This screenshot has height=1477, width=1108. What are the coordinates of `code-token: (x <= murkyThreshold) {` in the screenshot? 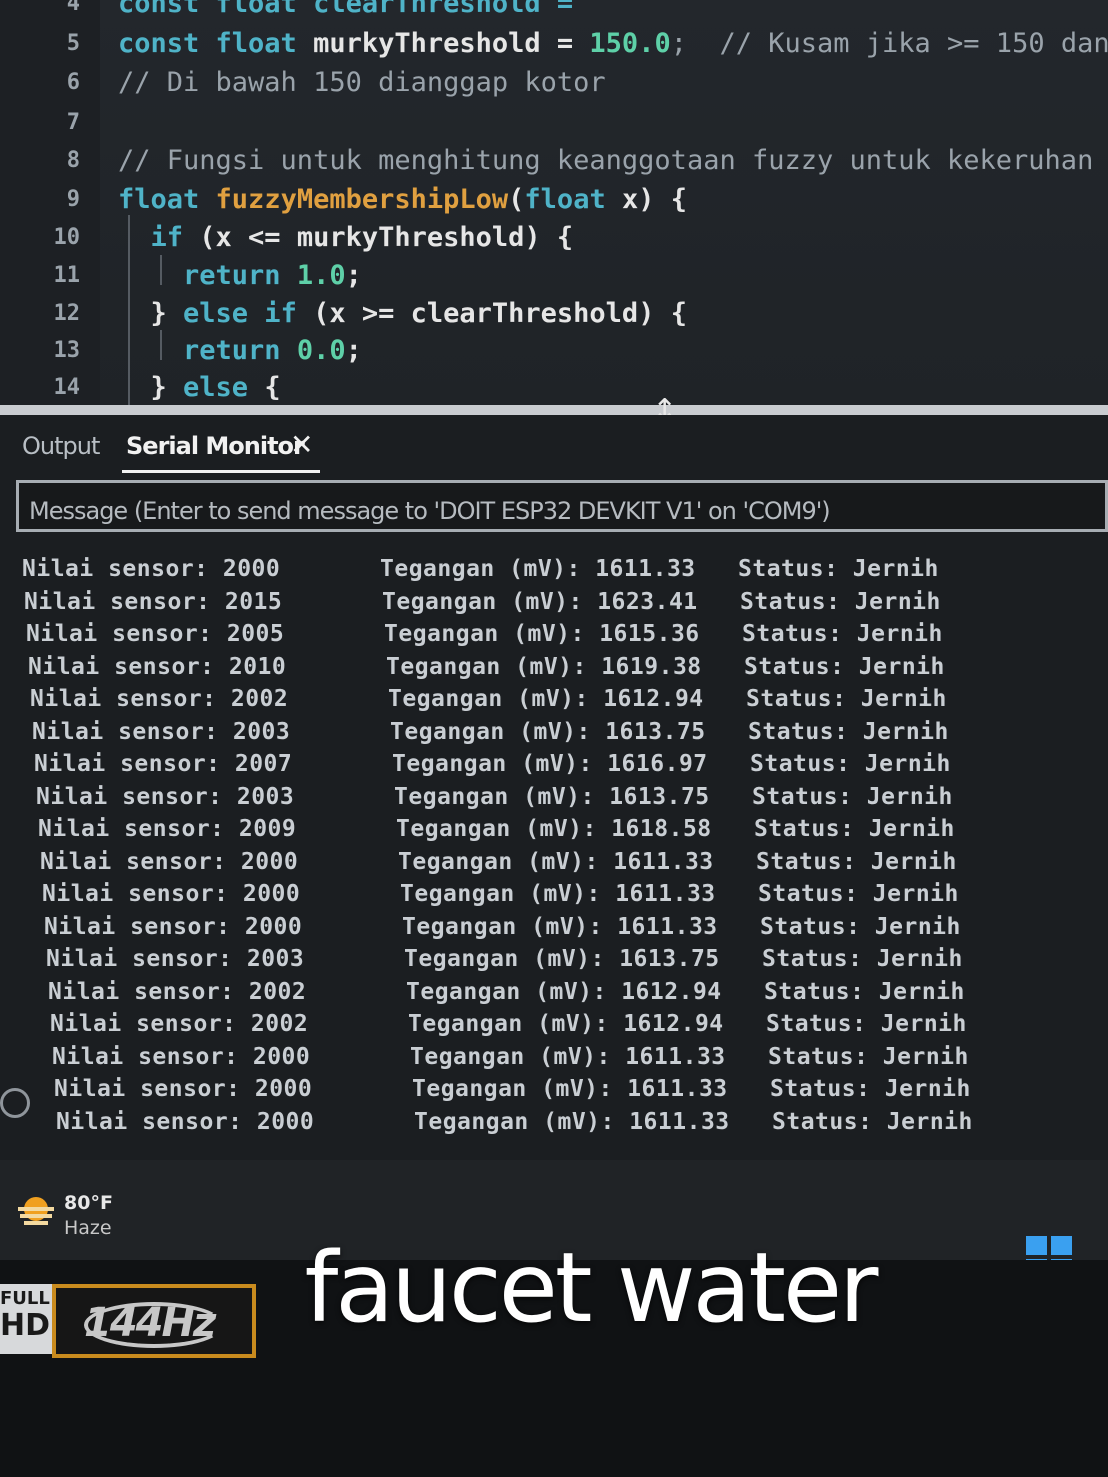 It's located at (378, 237).